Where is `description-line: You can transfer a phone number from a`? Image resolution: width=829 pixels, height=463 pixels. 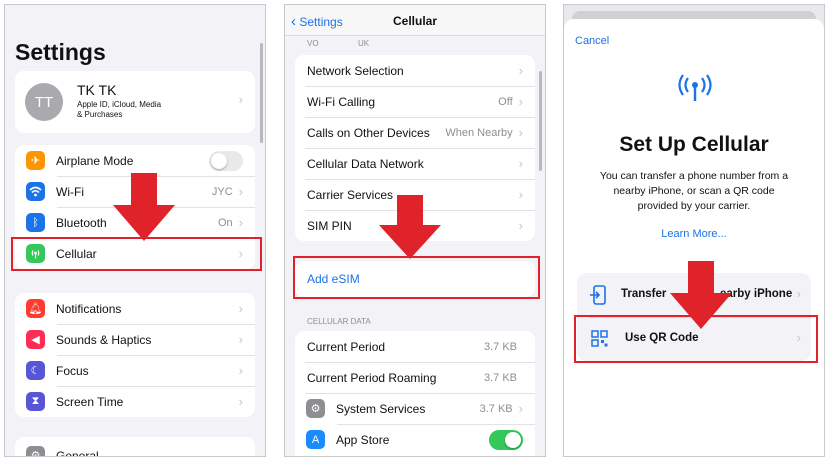 description-line: You can transfer a phone number from a is located at coordinates (694, 176).